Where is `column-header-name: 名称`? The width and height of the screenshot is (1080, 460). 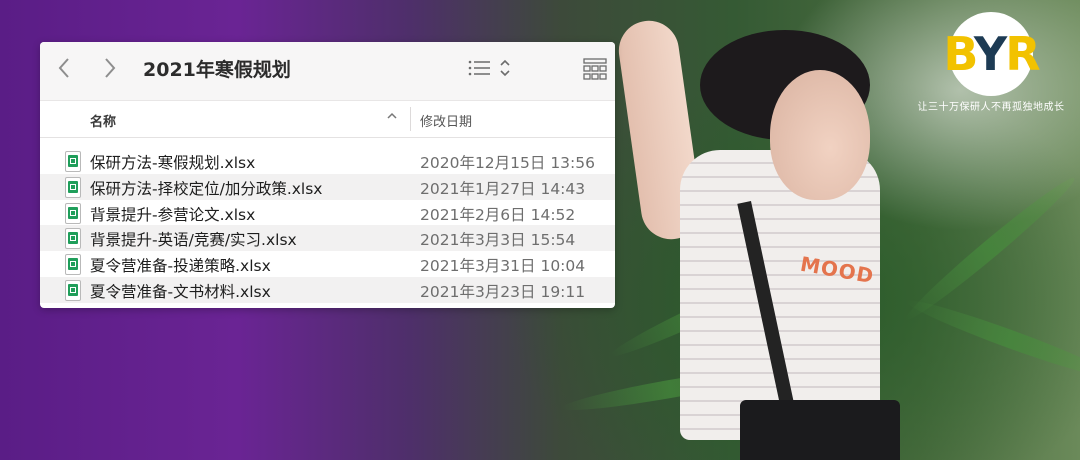
column-header-name: 名称 is located at coordinates (103, 120).